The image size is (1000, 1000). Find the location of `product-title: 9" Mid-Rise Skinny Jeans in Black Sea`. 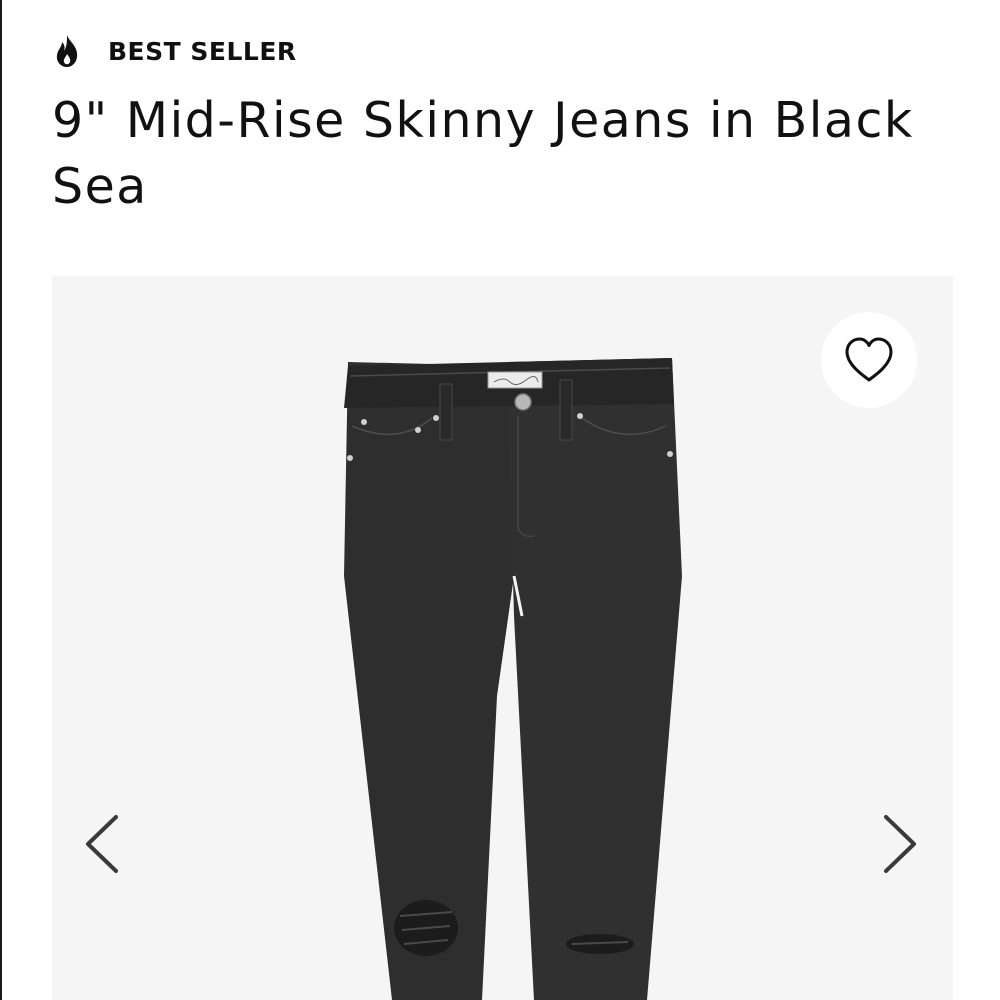

product-title: 9" Mid-Rise Skinny Jeans in Black Sea is located at coordinates (483, 153).